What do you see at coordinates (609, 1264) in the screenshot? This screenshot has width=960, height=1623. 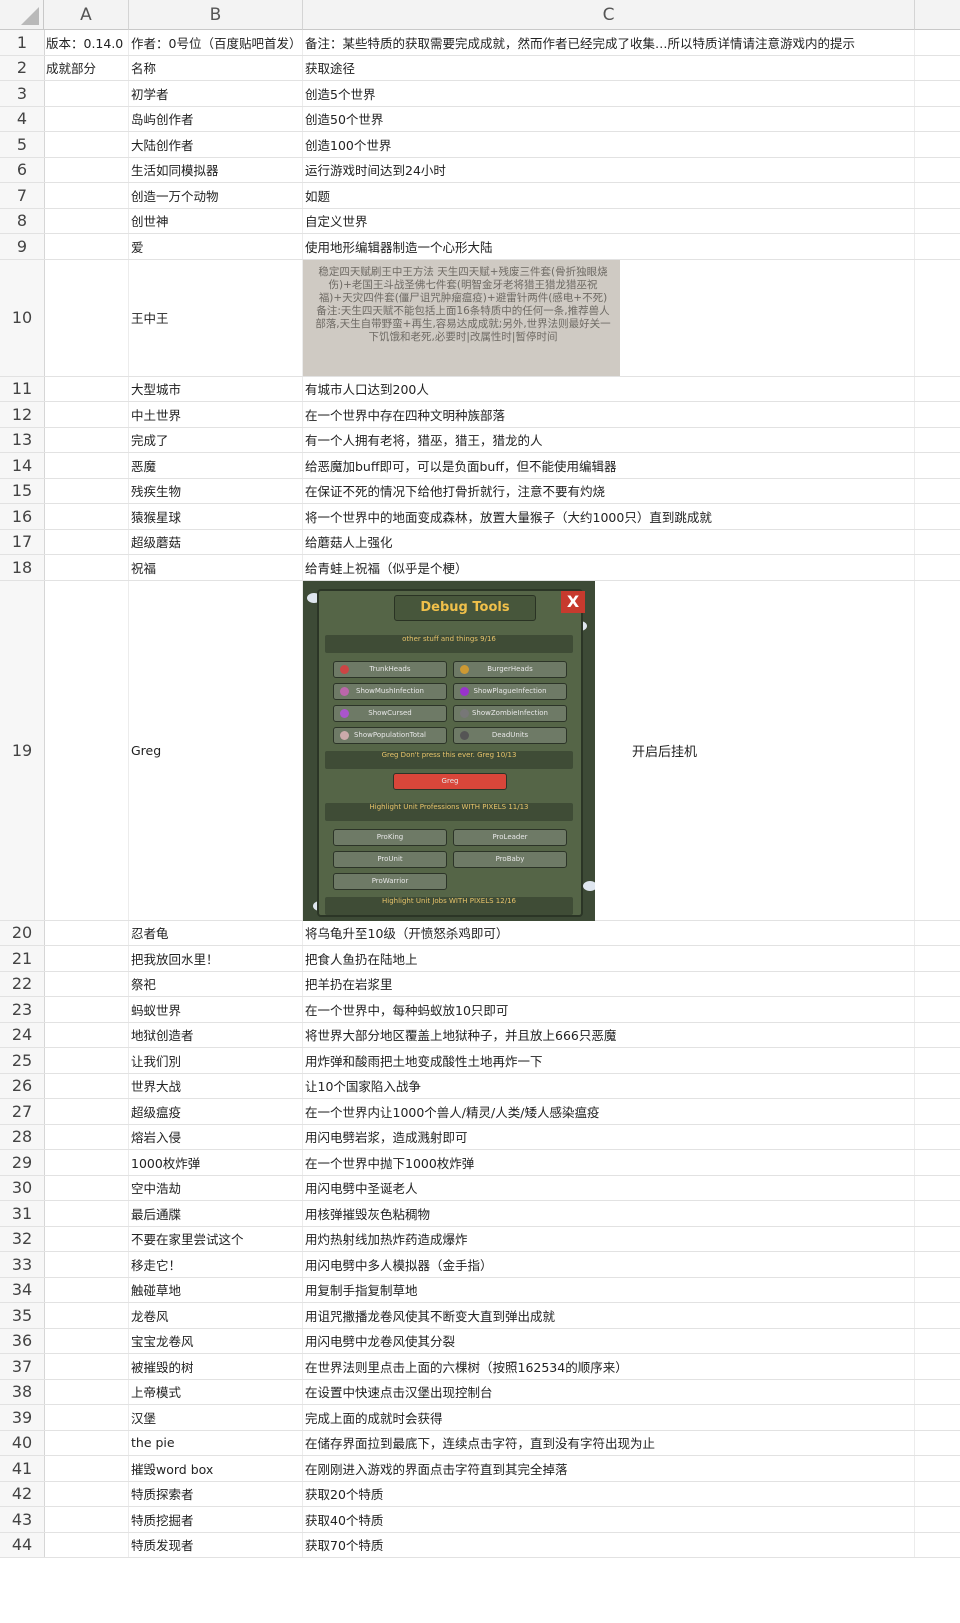 I see `cell-c: 用闪电劈中多人模拟器（金手指）` at bounding box center [609, 1264].